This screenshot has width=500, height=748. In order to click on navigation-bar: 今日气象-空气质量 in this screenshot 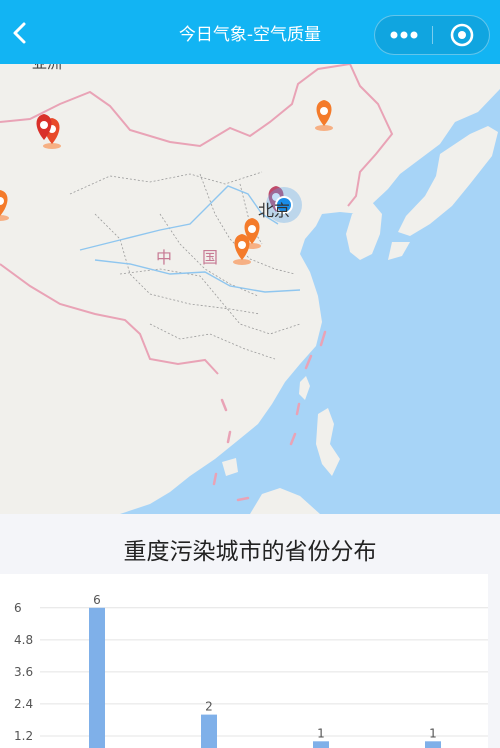, I will do `click(250, 32)`.